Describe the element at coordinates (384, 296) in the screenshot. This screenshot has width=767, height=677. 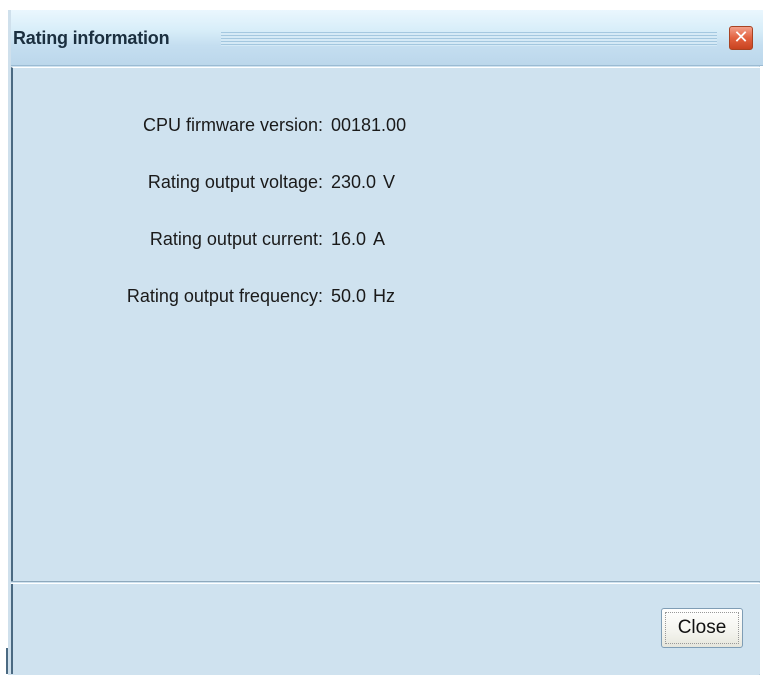
I see `output-frequency-unit: Hz` at that location.